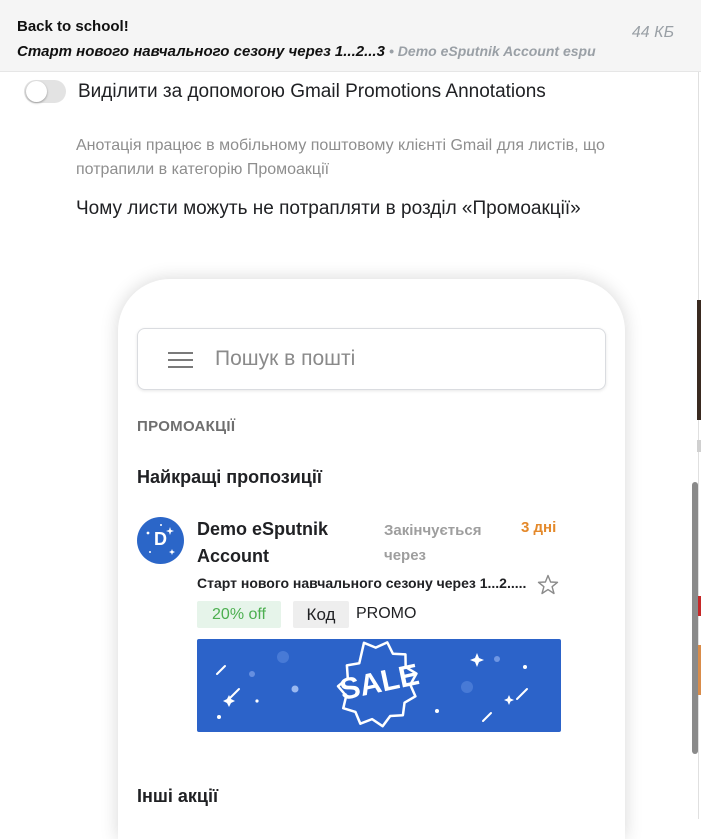 The width and height of the screenshot is (701, 839). What do you see at coordinates (386, 613) in the screenshot?
I see `promo-code: PROMO` at bounding box center [386, 613].